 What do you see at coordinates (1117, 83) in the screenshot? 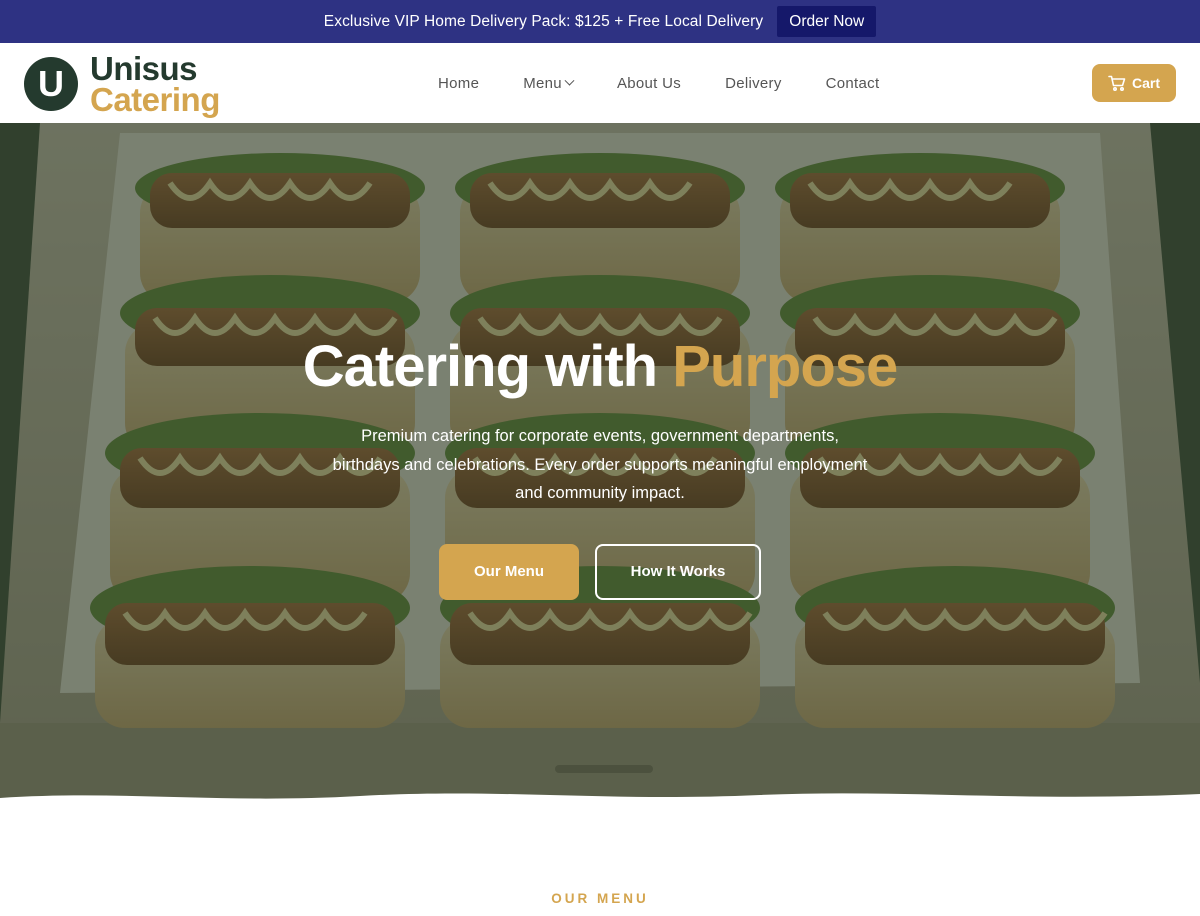
I see `shopping-cart-icon` at bounding box center [1117, 83].